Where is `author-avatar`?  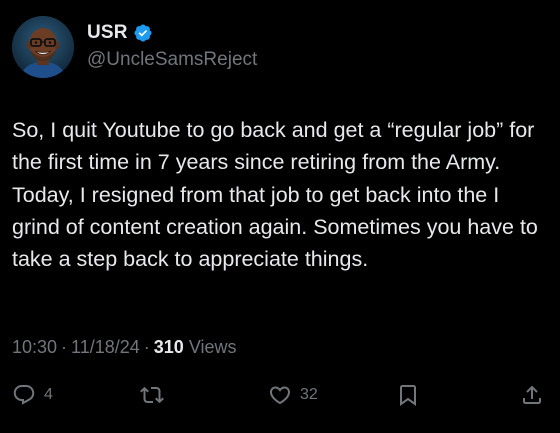 author-avatar is located at coordinates (43, 47).